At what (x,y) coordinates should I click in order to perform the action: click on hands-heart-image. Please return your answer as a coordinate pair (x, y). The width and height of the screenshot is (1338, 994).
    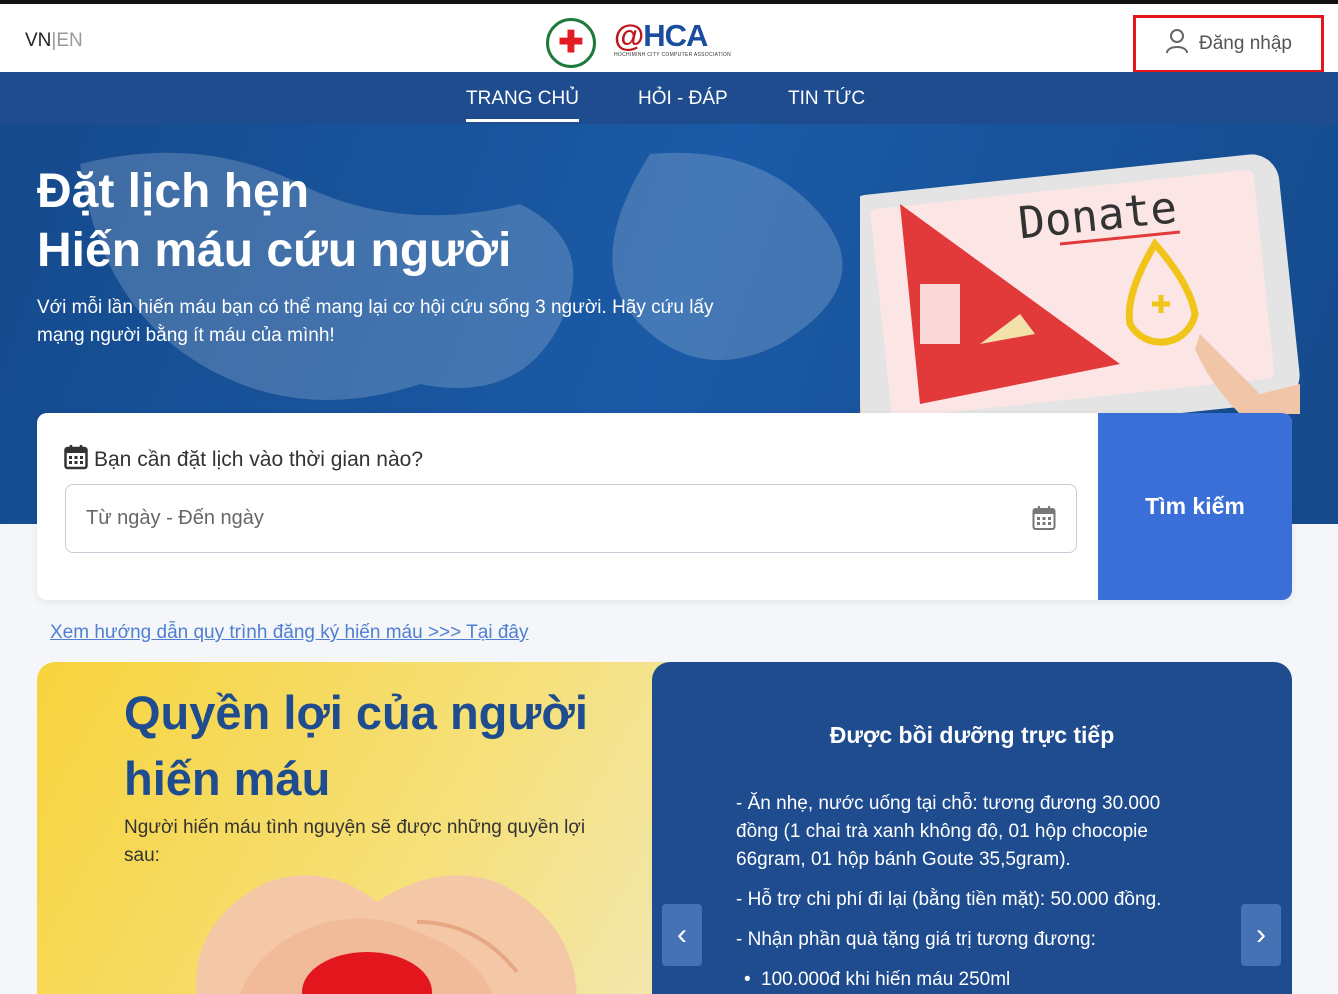
    Looking at the image, I should click on (386, 934).